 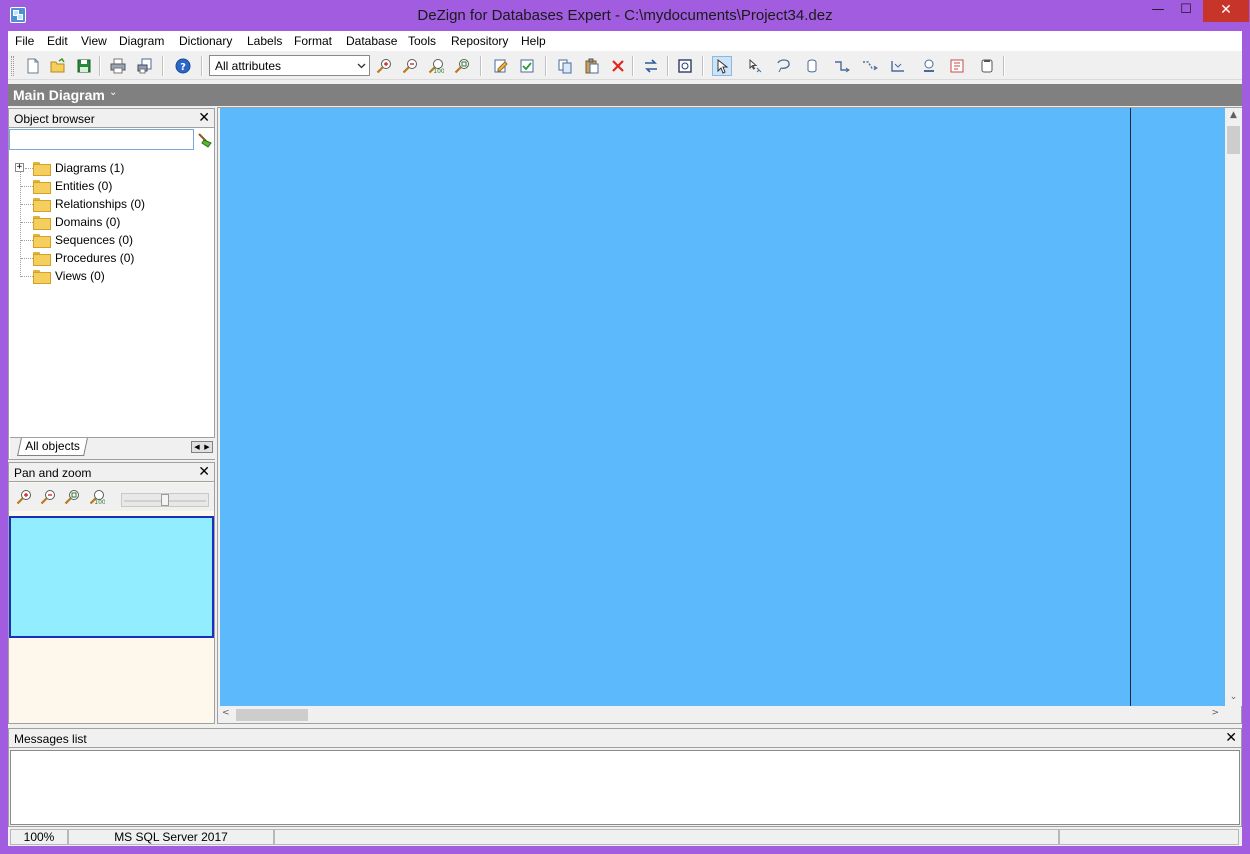 I want to click on toolbar-grip, so click(x=12, y=66).